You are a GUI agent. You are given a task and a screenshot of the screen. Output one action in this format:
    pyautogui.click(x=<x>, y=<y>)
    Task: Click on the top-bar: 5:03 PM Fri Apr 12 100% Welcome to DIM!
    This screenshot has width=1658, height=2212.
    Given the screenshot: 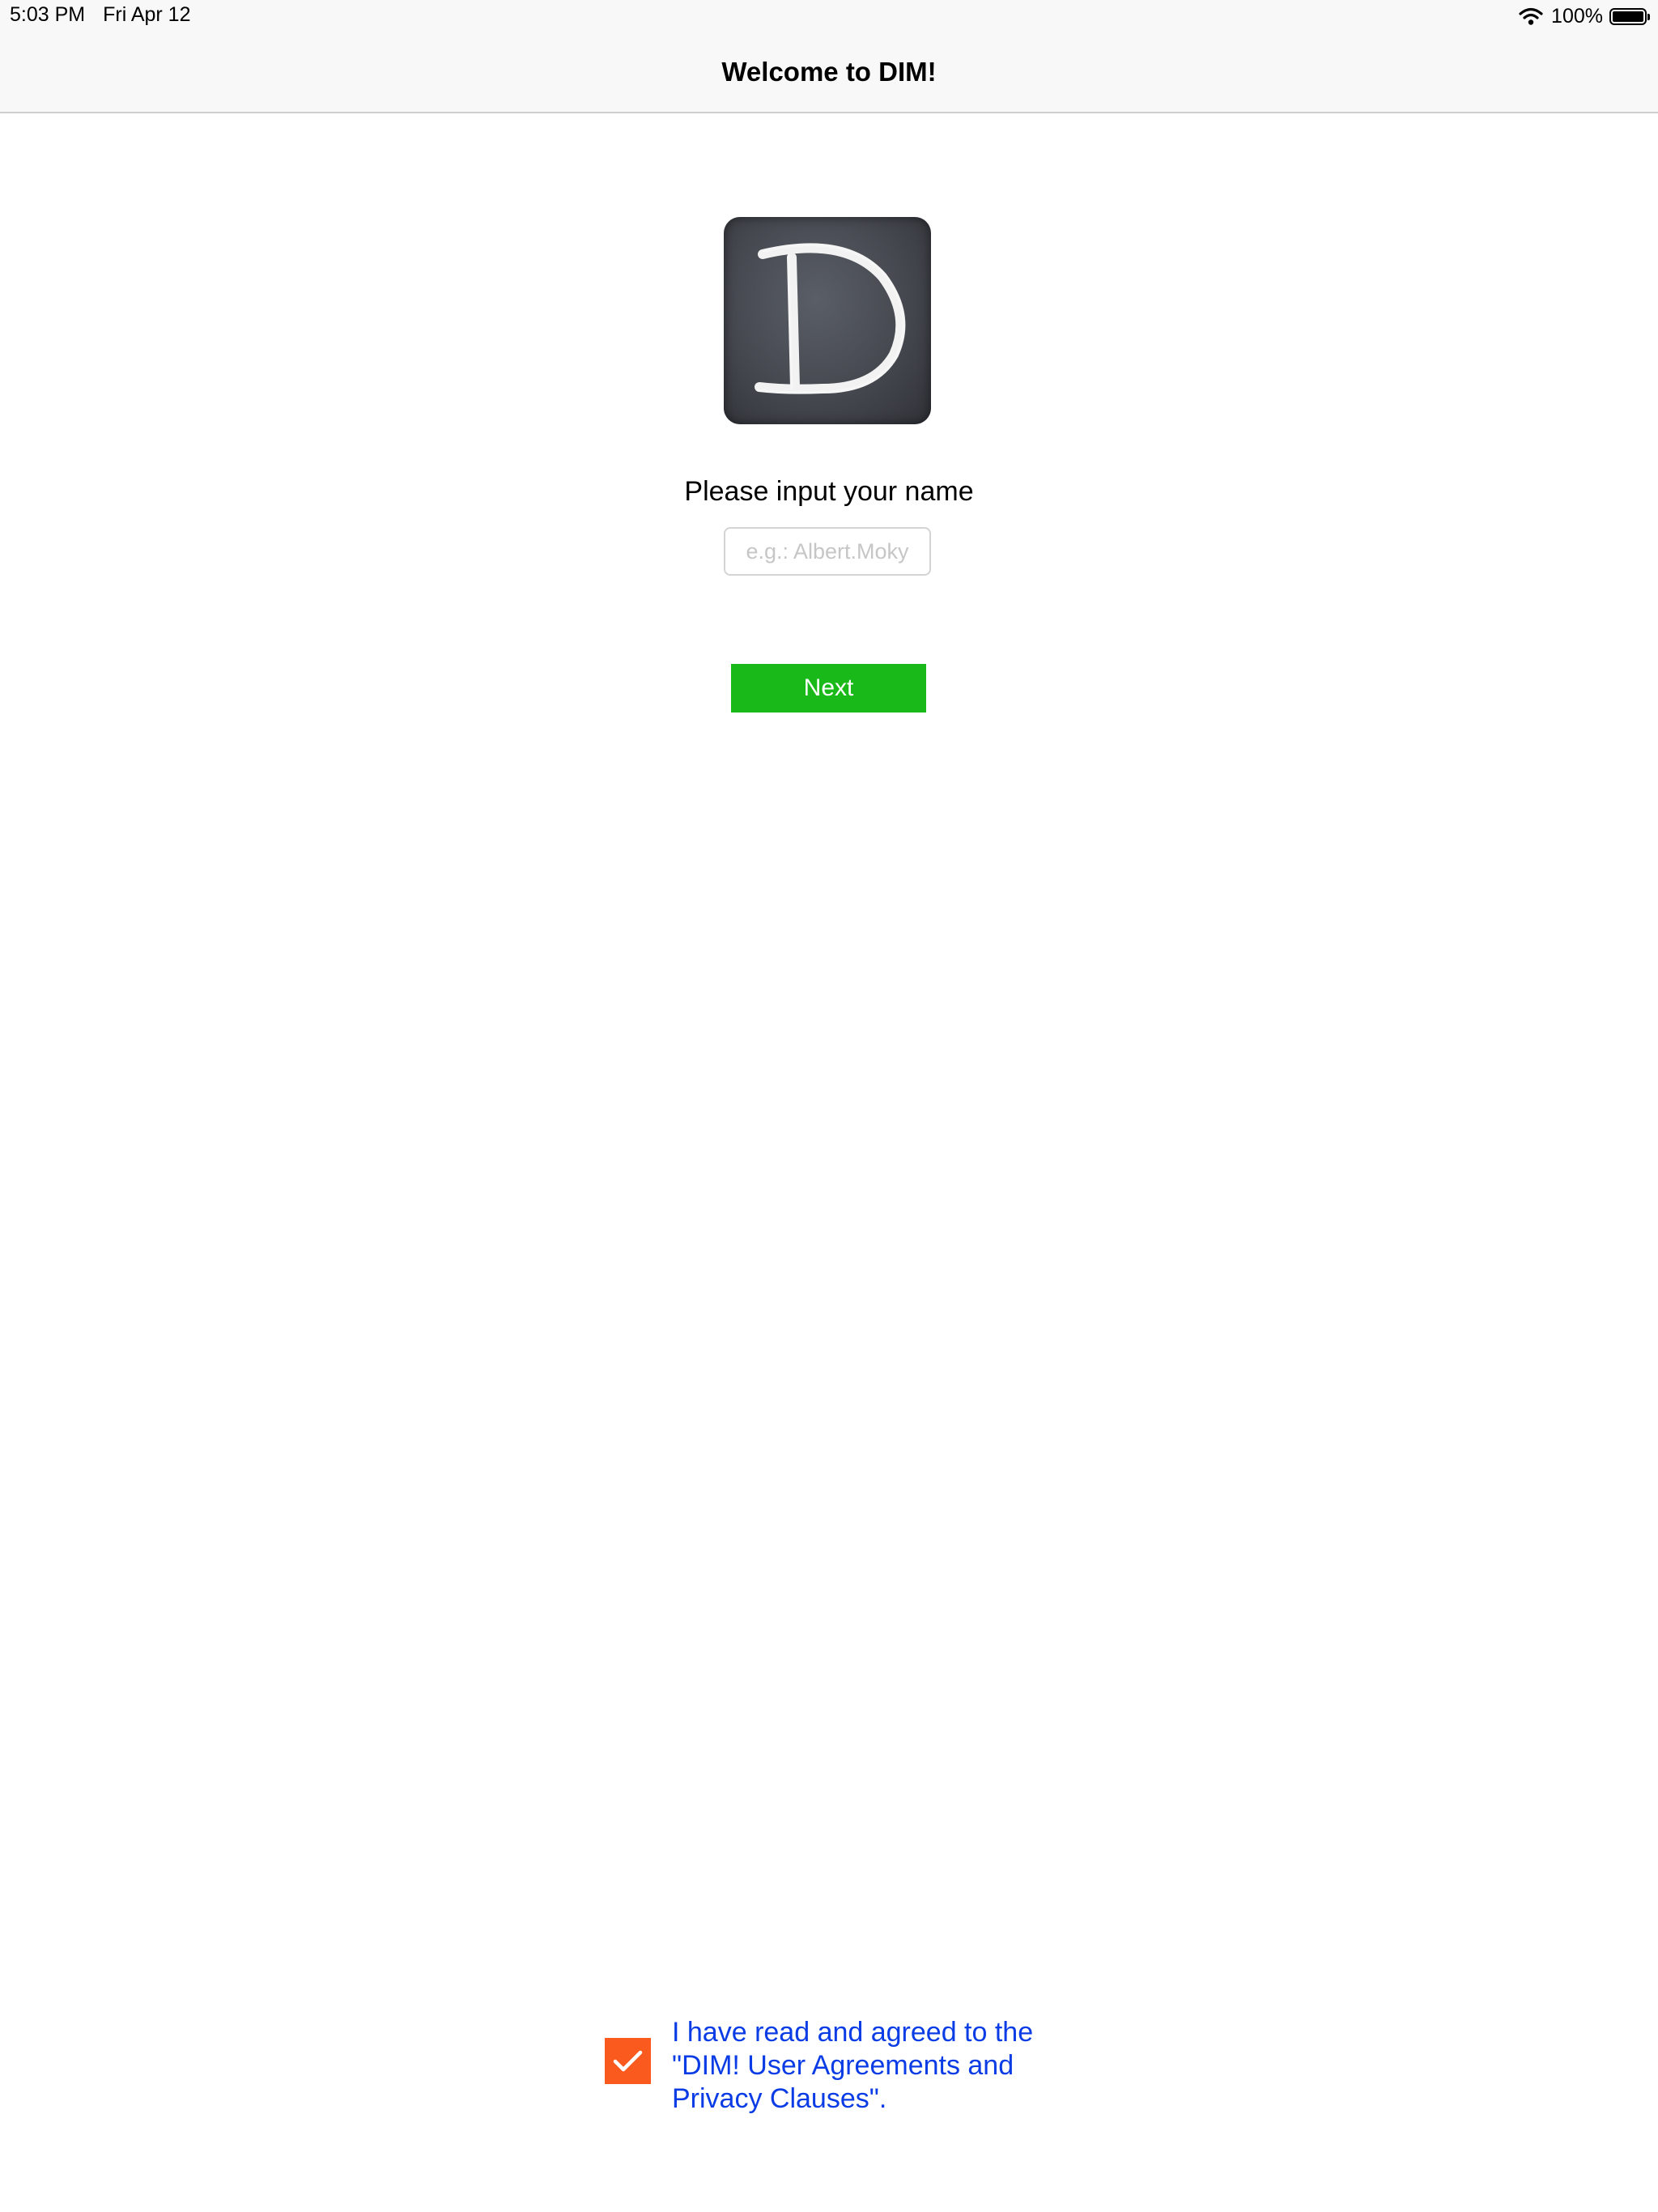 What is the action you would take?
    pyautogui.click(x=829, y=56)
    